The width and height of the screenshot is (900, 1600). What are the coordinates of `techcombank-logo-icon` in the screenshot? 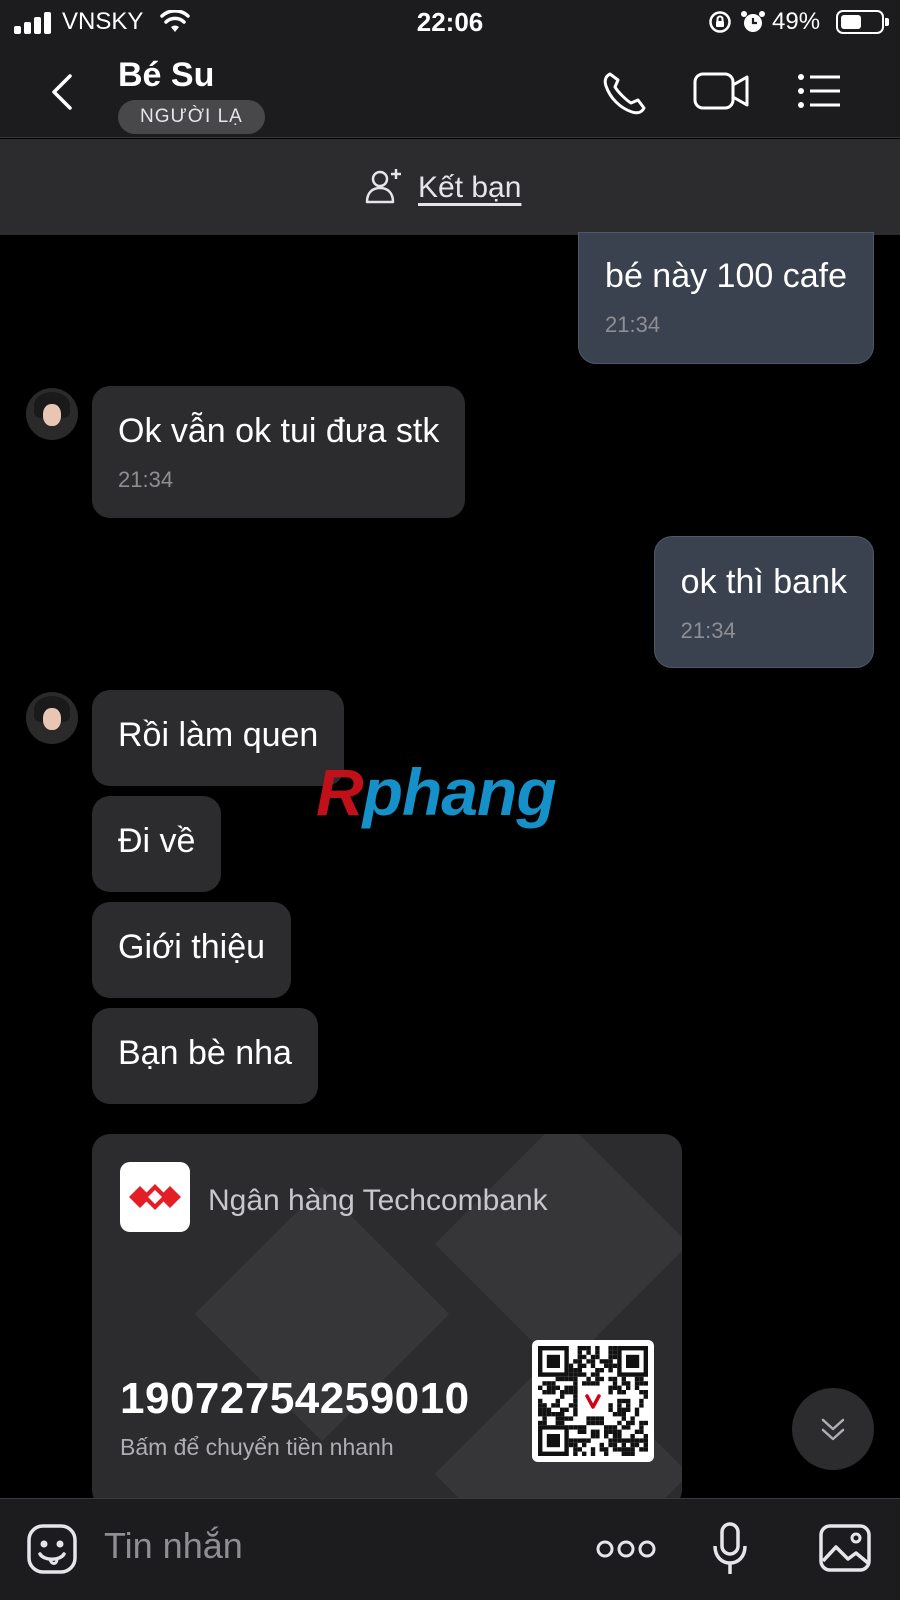 It's located at (155, 1197).